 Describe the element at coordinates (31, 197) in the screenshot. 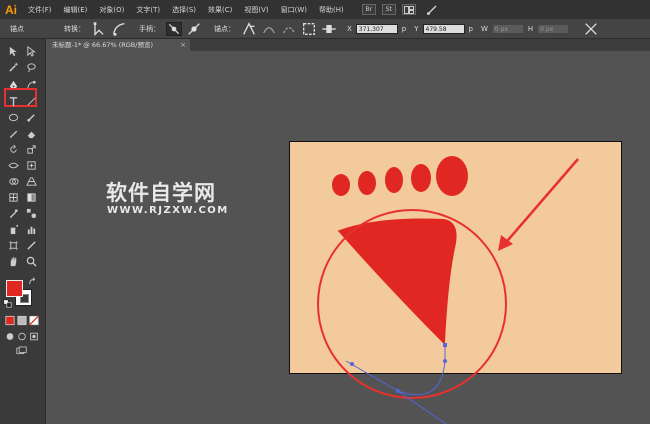

I see `gradient-tool-icon` at that location.